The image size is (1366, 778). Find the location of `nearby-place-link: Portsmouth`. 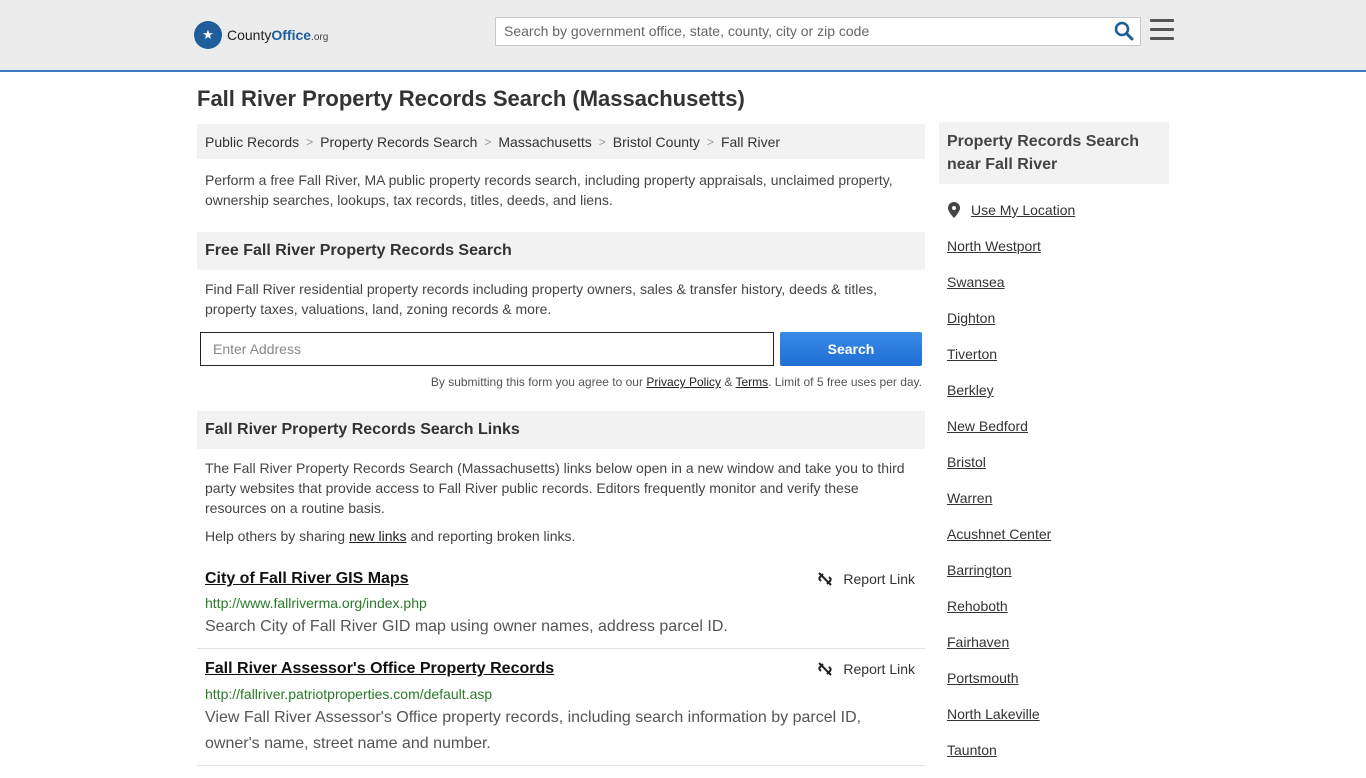

nearby-place-link: Portsmouth is located at coordinates (983, 678).